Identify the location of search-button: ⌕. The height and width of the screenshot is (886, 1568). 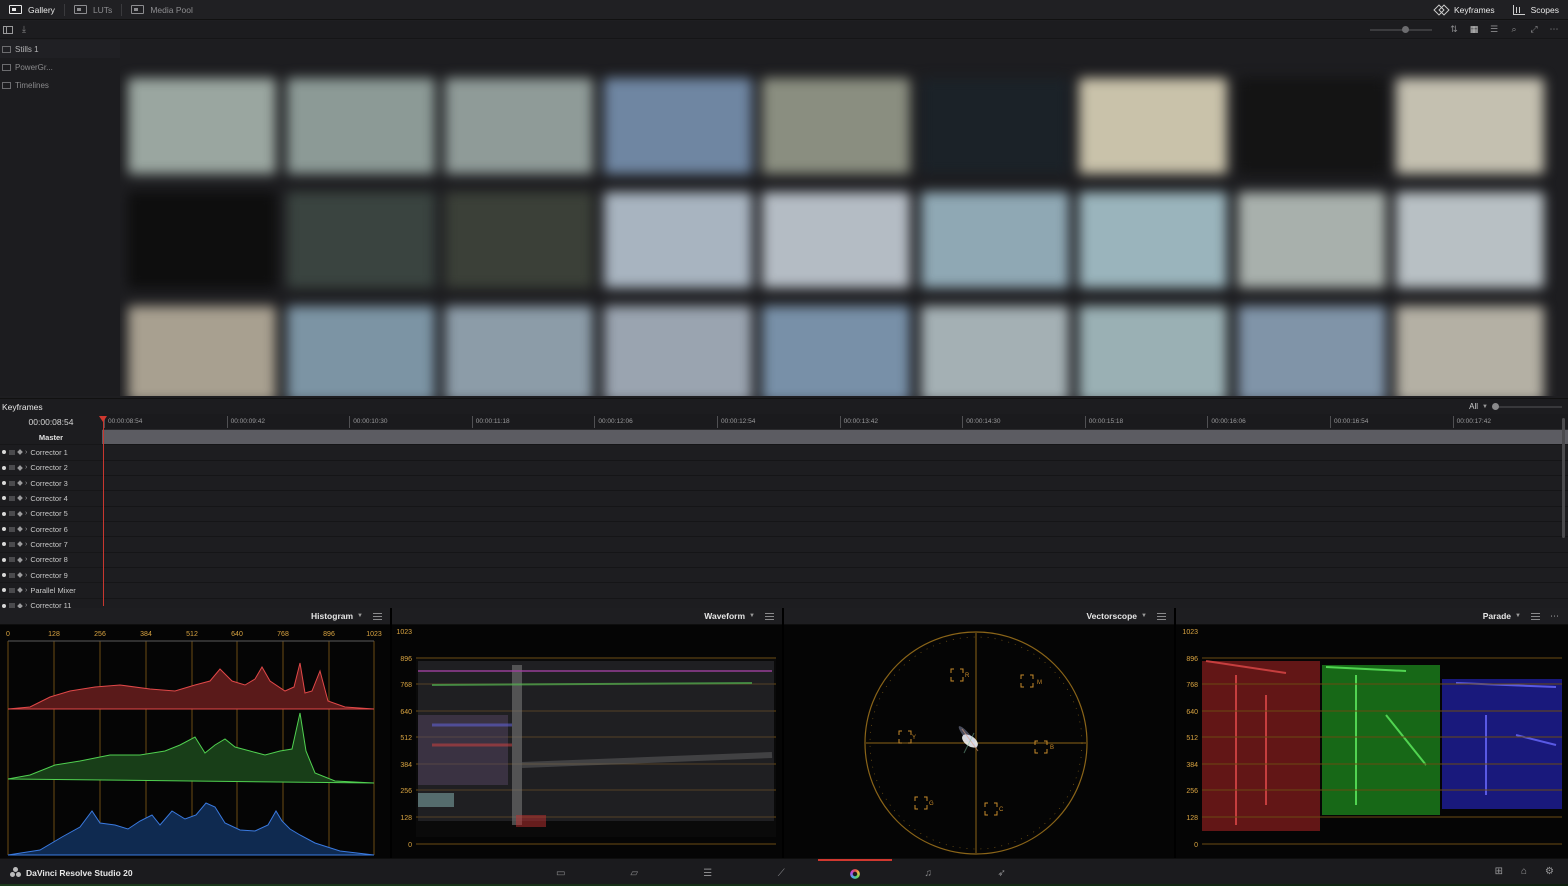
(1514, 30).